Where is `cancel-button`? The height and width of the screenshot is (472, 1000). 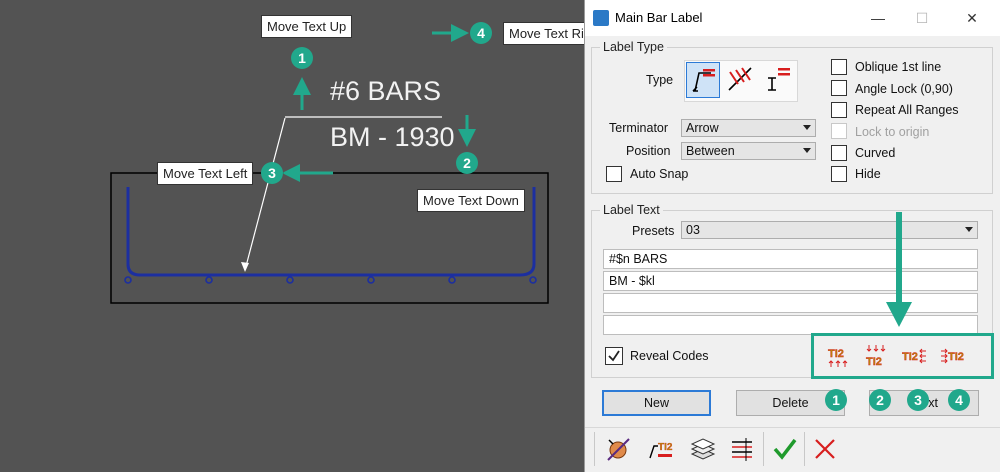 cancel-button is located at coordinates (825, 449).